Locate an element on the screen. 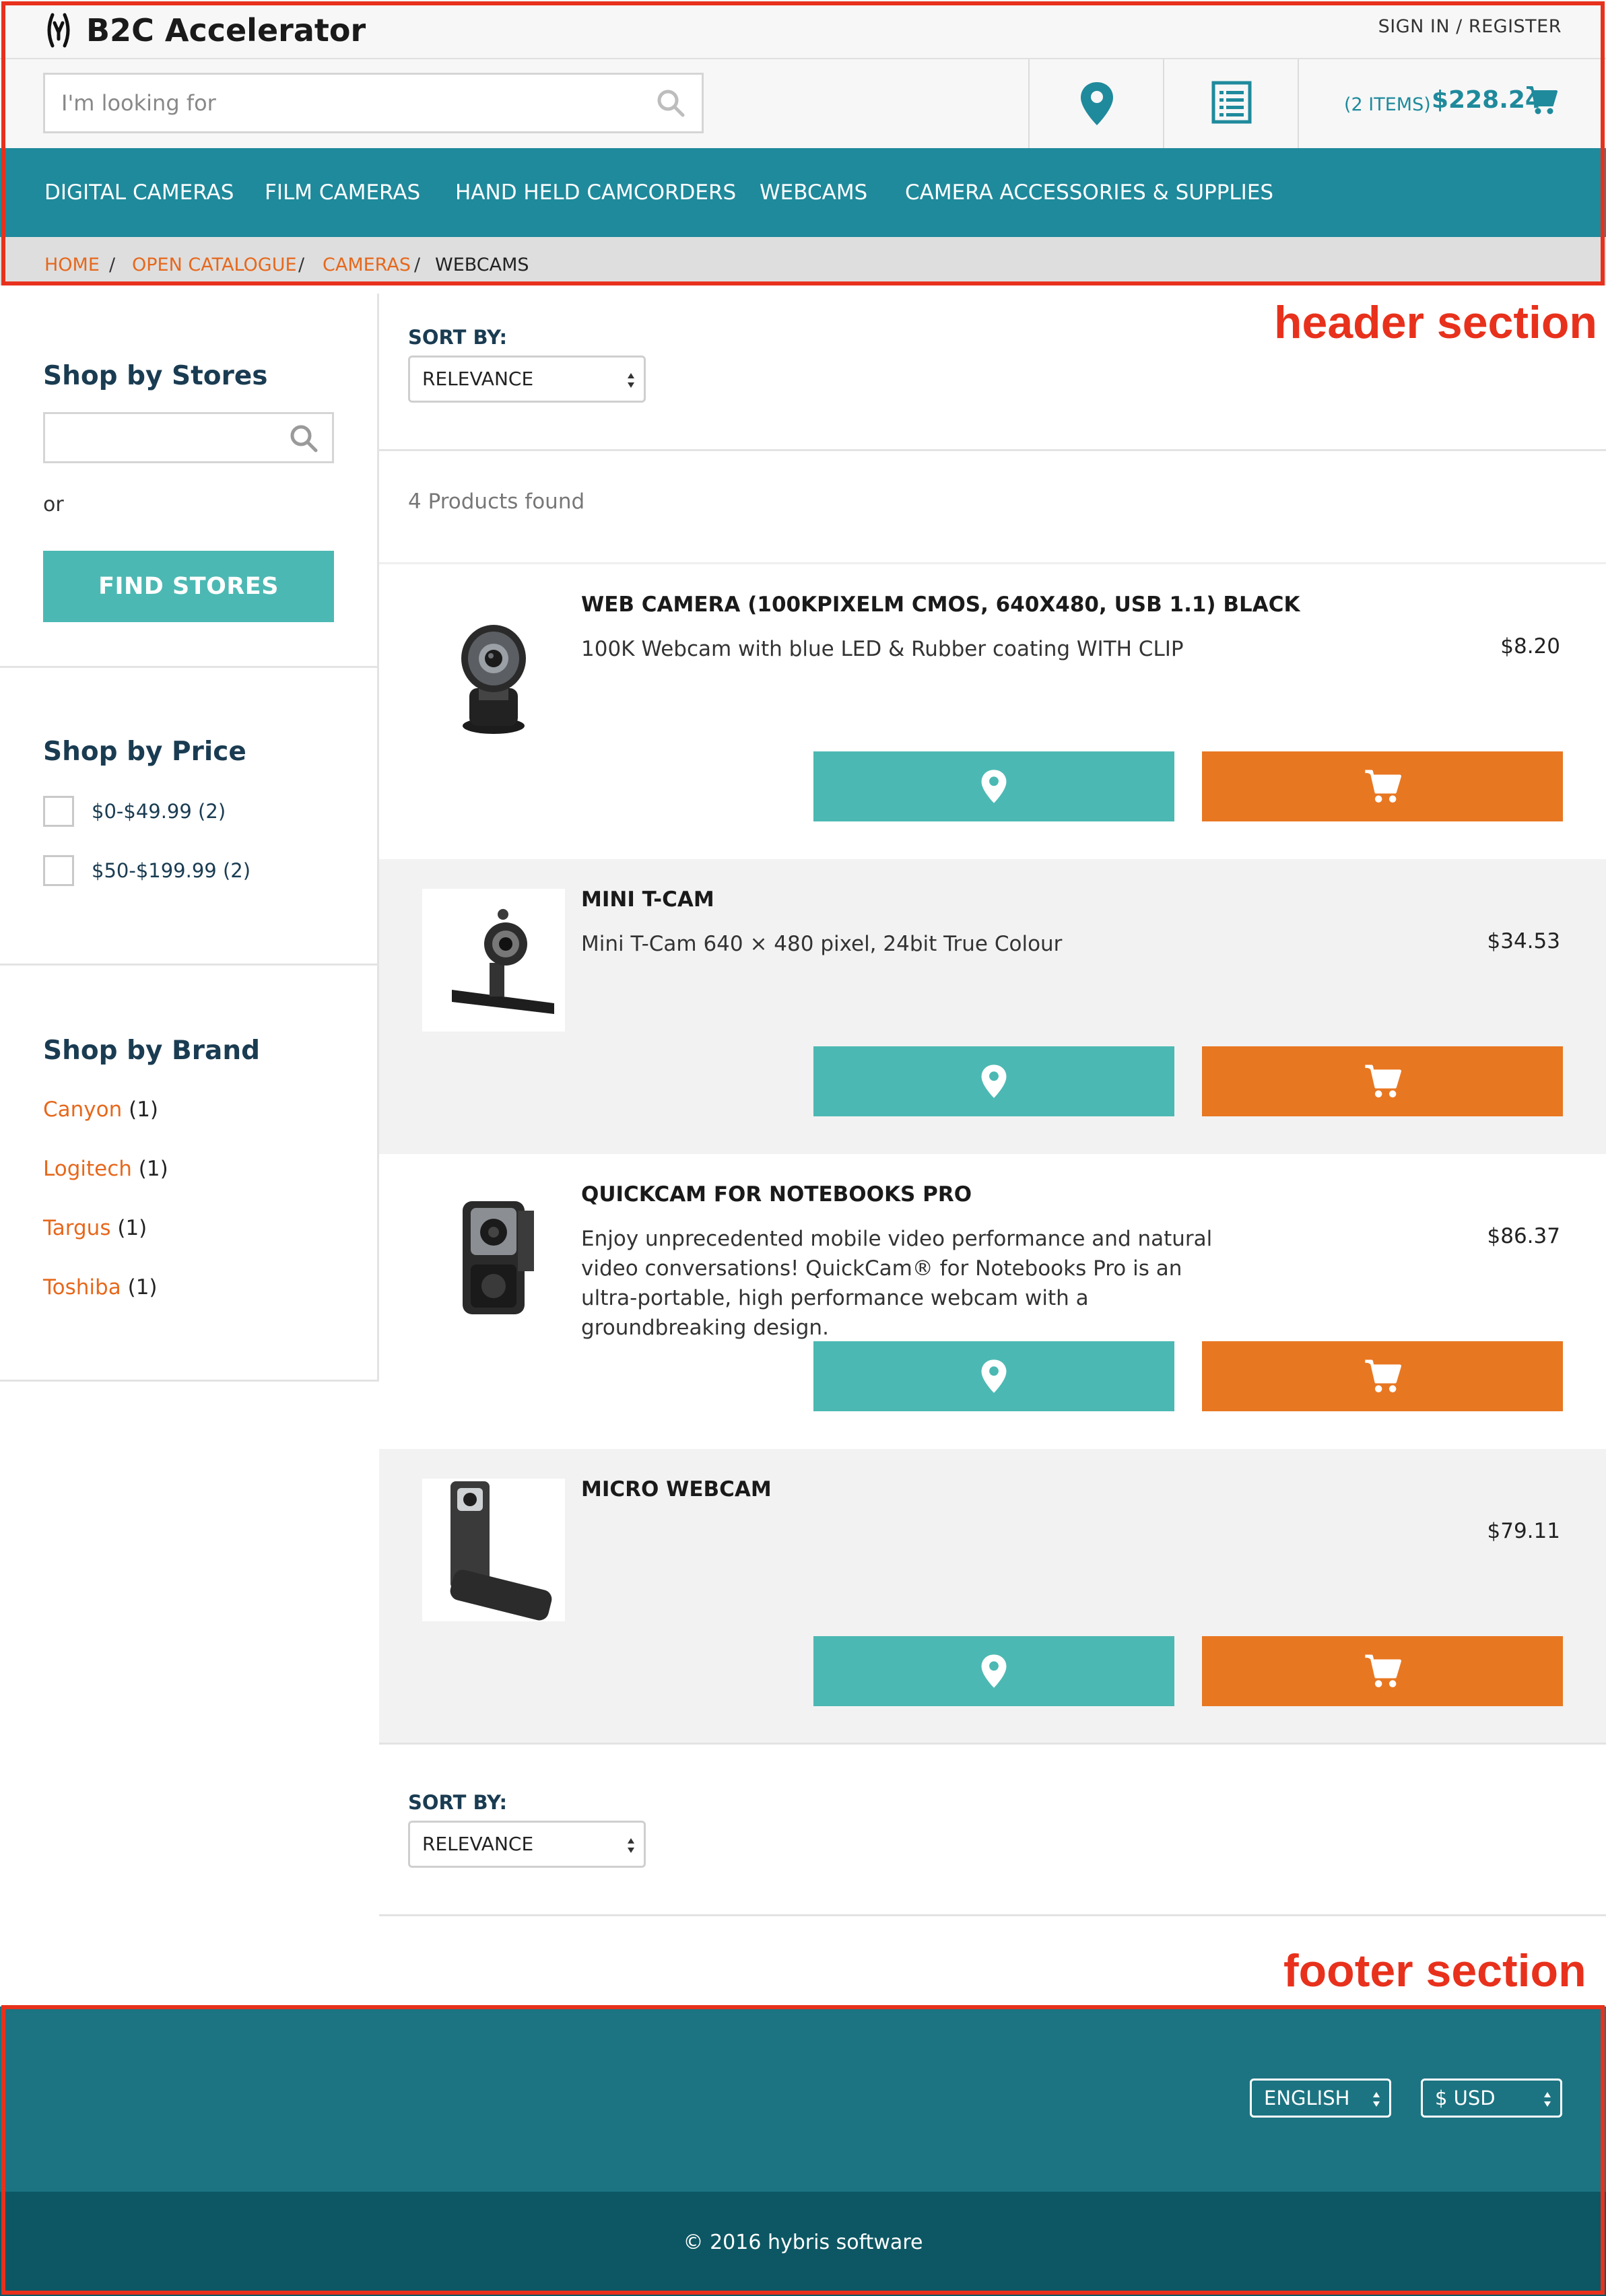 This screenshot has height=2296, width=1606. breadcrumb-cameras: CAMERAS is located at coordinates (367, 265).